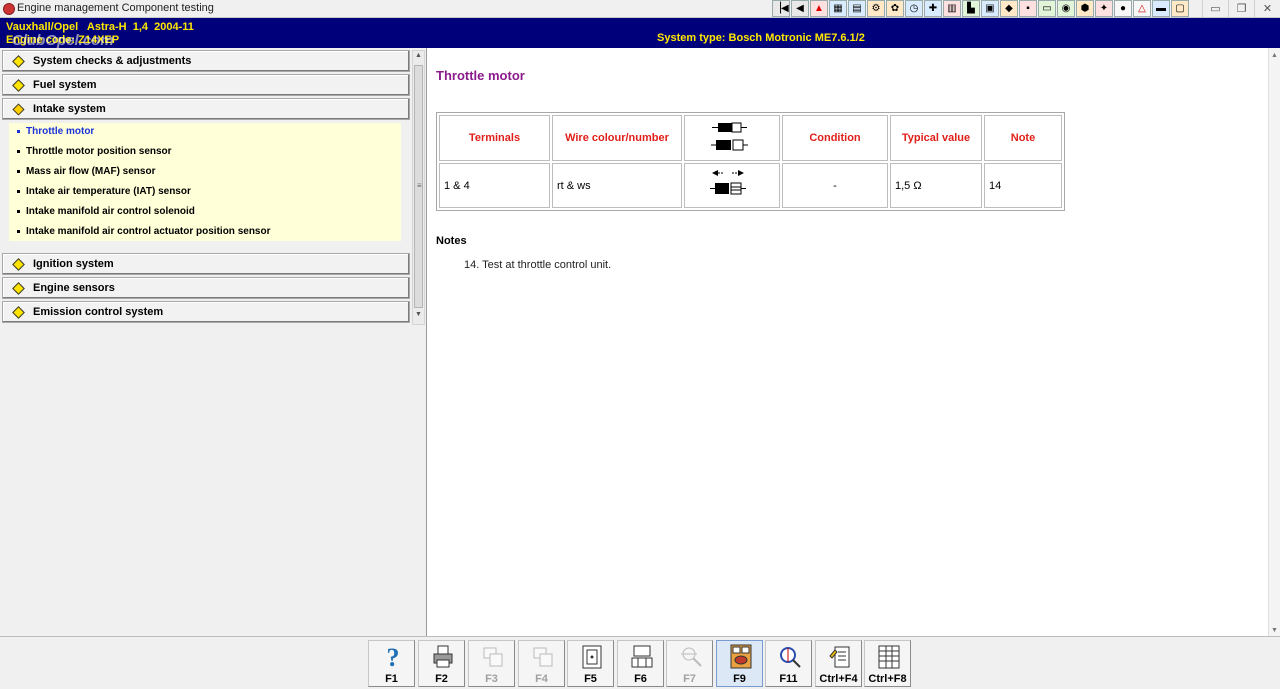  Describe the element at coordinates (1023, 185) in the screenshot. I see `cell-note: 14` at that location.